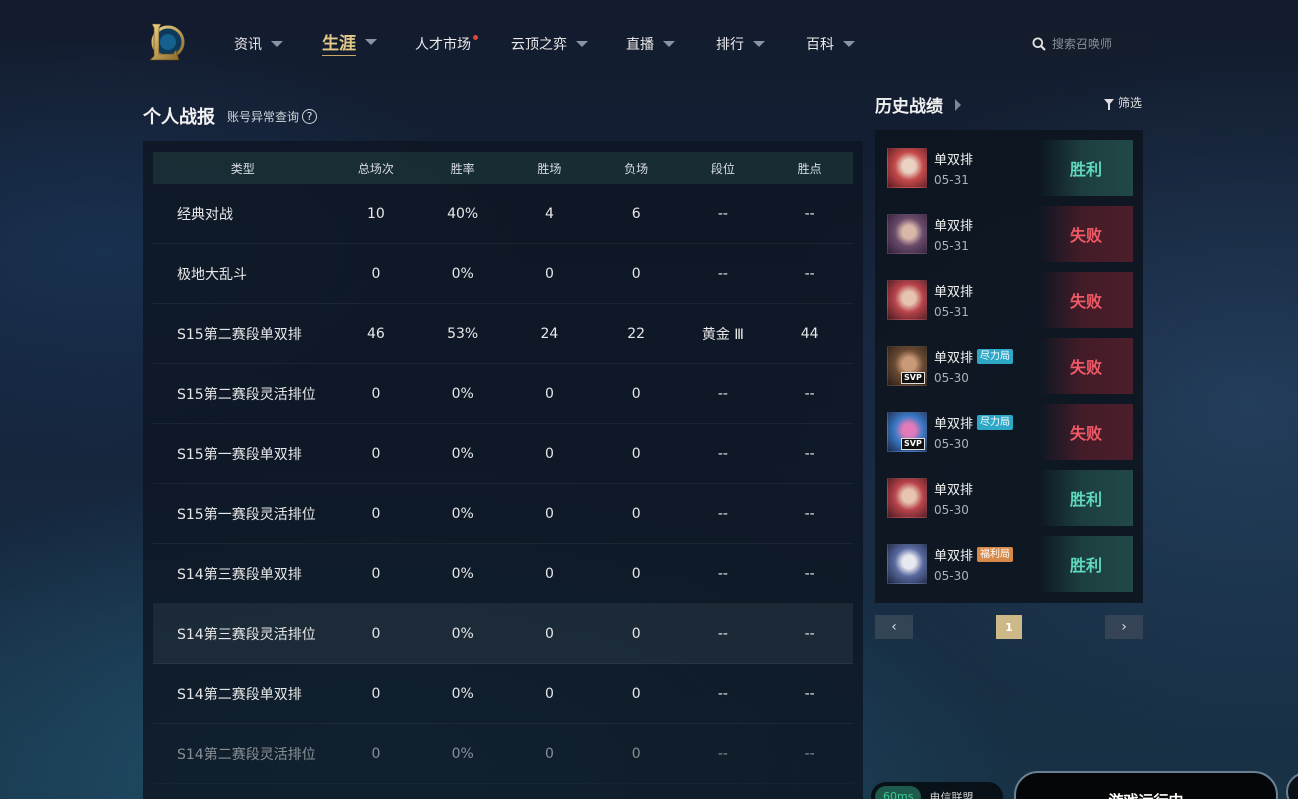  Describe the element at coordinates (909, 107) in the screenshot. I see `section-title: 历史战绩` at that location.